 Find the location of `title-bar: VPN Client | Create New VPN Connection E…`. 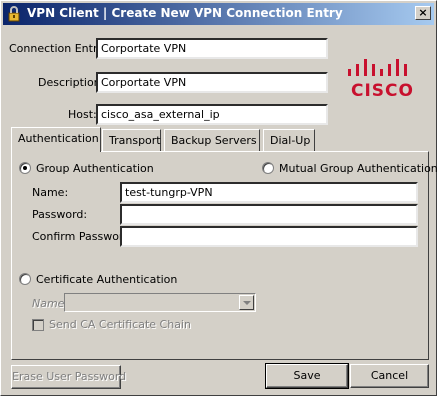

title-bar: VPN Client | Create New VPN Connection E… is located at coordinates (218, 14).